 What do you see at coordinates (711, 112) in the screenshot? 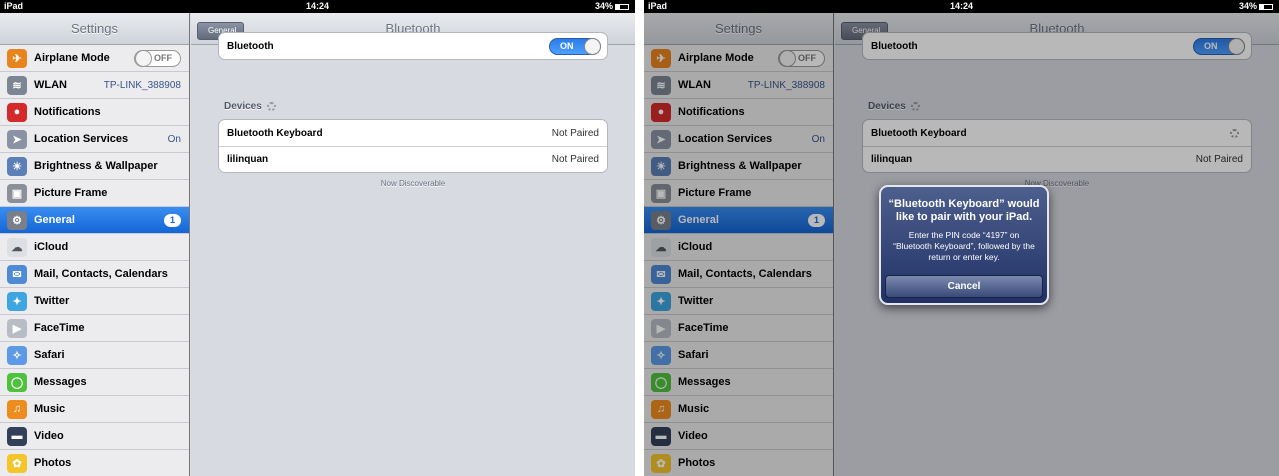
I see `sidebar-item-label: Notifications` at bounding box center [711, 112].